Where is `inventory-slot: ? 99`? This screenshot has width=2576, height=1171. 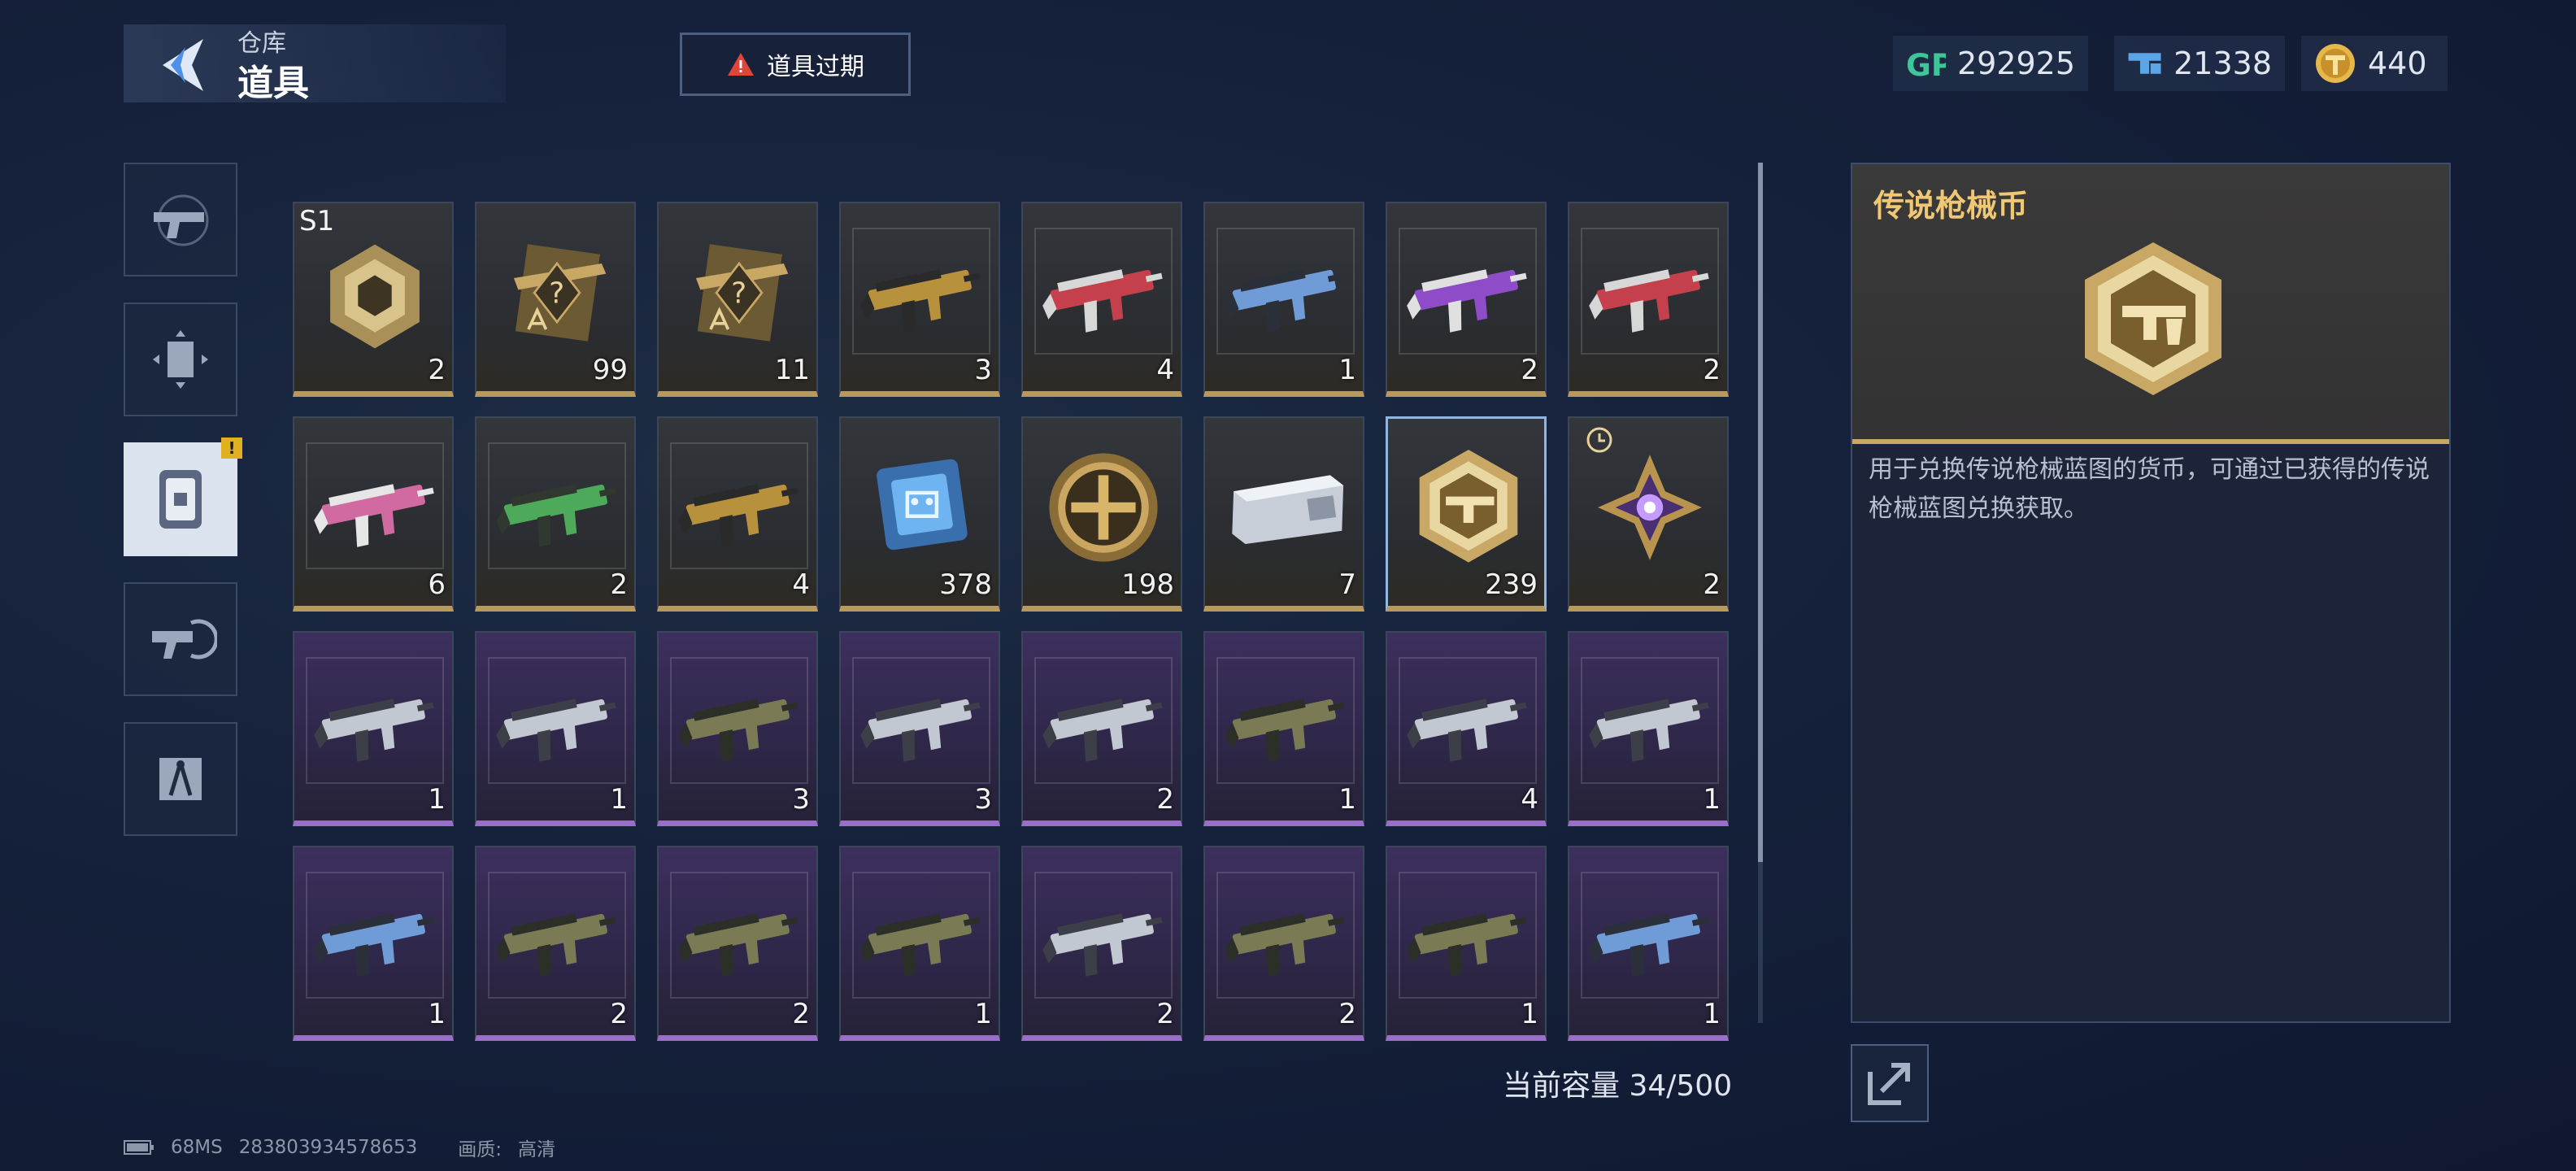
inventory-slot: ? 99 is located at coordinates (556, 299).